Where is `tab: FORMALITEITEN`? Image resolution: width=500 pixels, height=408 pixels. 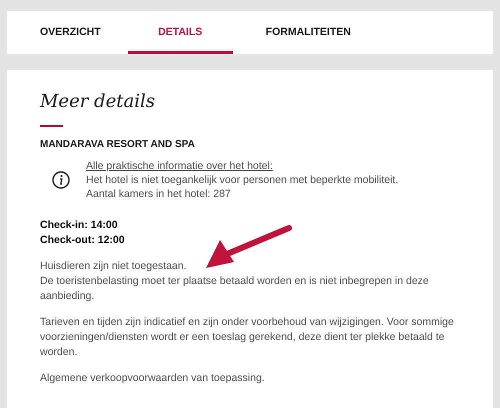 tab: FORMALITEITEN is located at coordinates (308, 32).